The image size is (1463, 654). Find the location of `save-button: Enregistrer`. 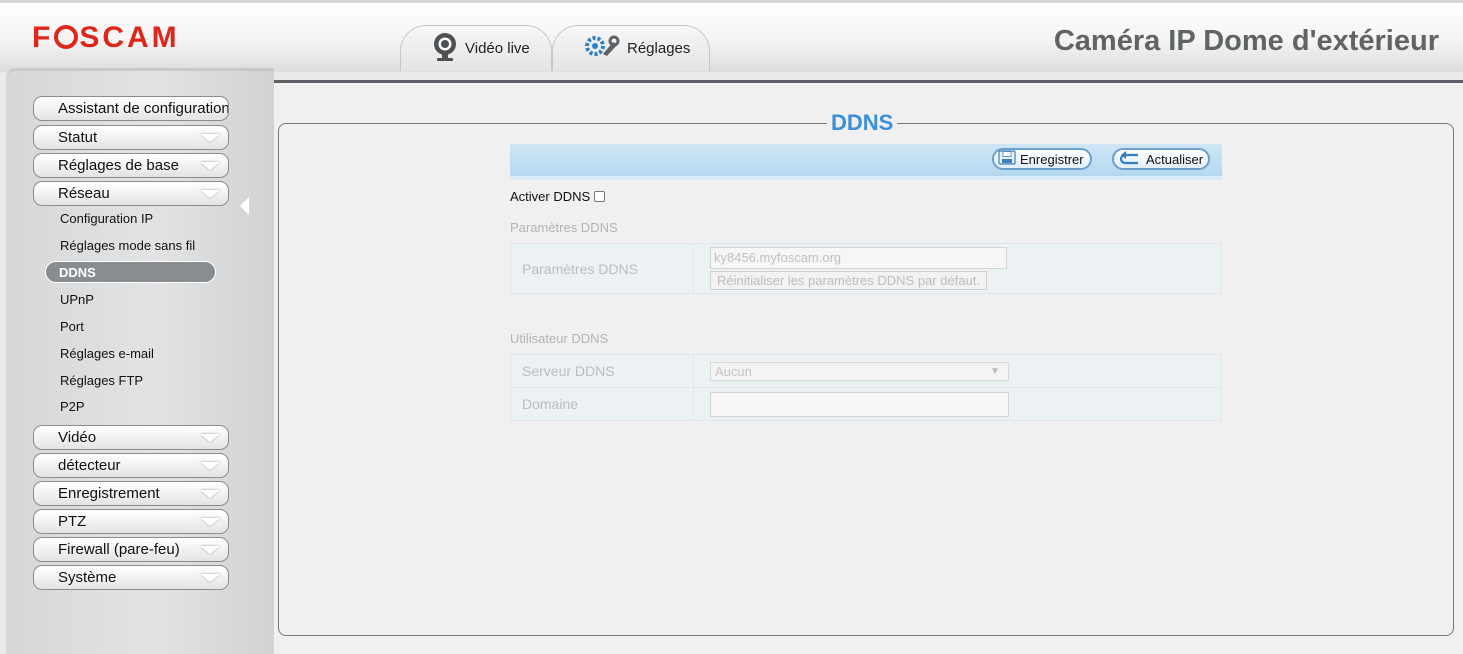

save-button: Enregistrer is located at coordinates (1042, 159).